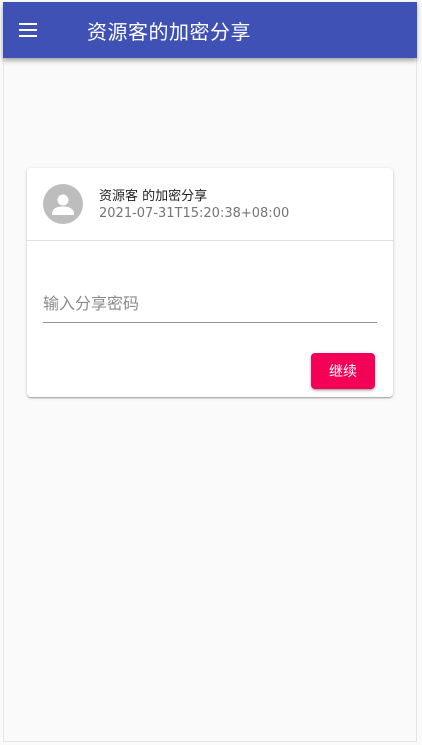 The width and height of the screenshot is (422, 745). Describe the element at coordinates (210, 204) in the screenshot. I see `card-header: 资源客 的加密分享 2021-07-31T15:20:38+08:00` at that location.